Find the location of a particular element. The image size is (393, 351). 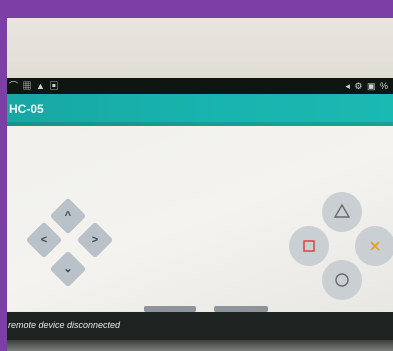

app-bar: HC-05 is located at coordinates (200, 110).